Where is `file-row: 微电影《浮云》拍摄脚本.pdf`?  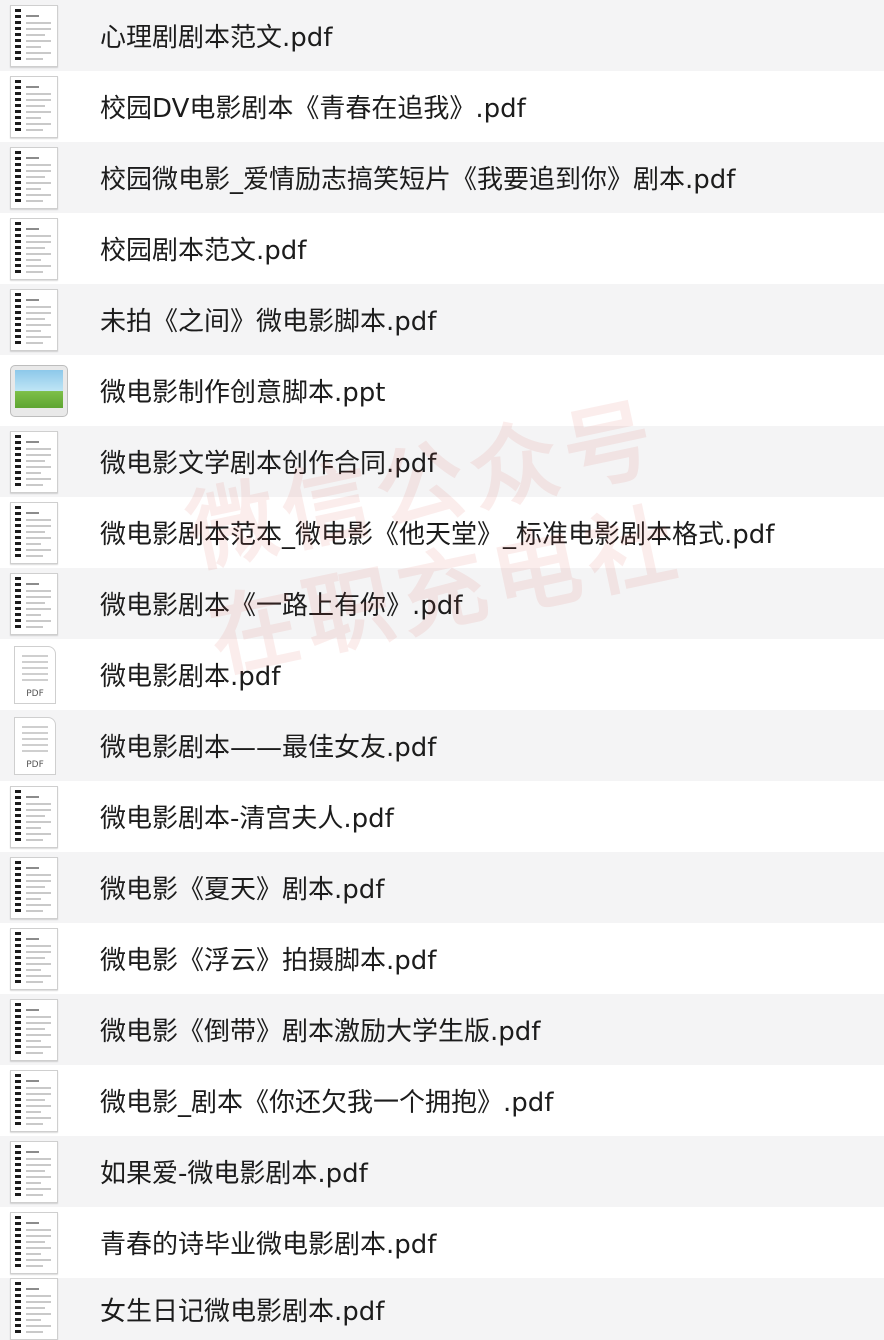 file-row: 微电影《浮云》拍摄脚本.pdf is located at coordinates (442, 958).